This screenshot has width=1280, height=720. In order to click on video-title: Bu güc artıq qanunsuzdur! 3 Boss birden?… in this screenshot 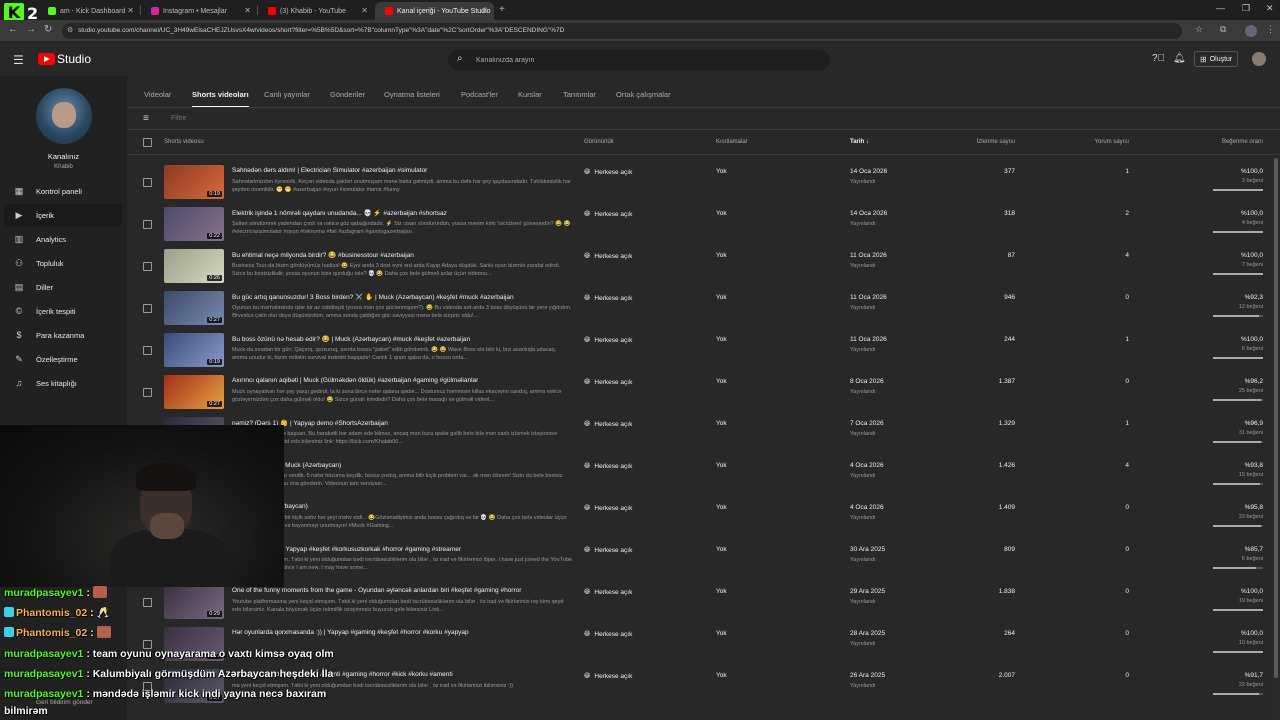, I will do `click(402, 297)`.